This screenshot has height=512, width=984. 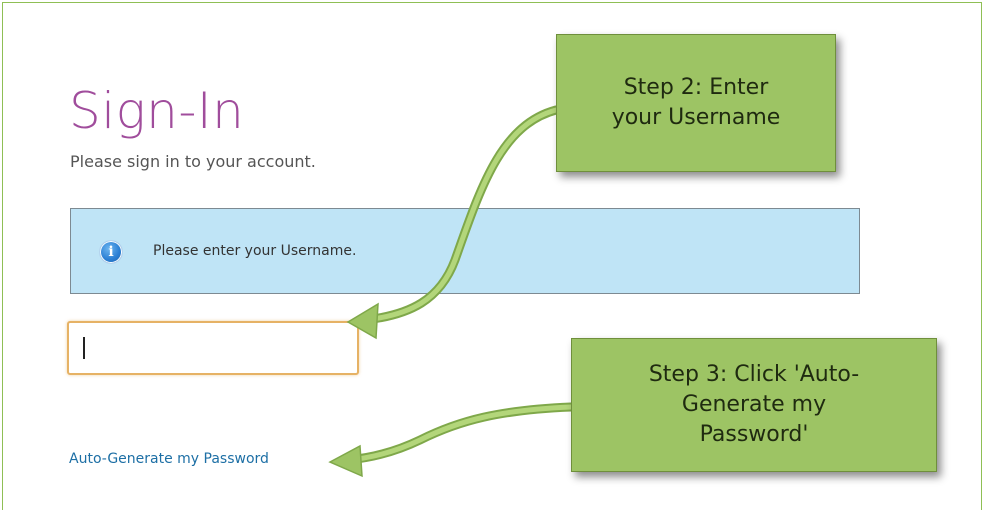 What do you see at coordinates (111, 252) in the screenshot?
I see `info-icon: i` at bounding box center [111, 252].